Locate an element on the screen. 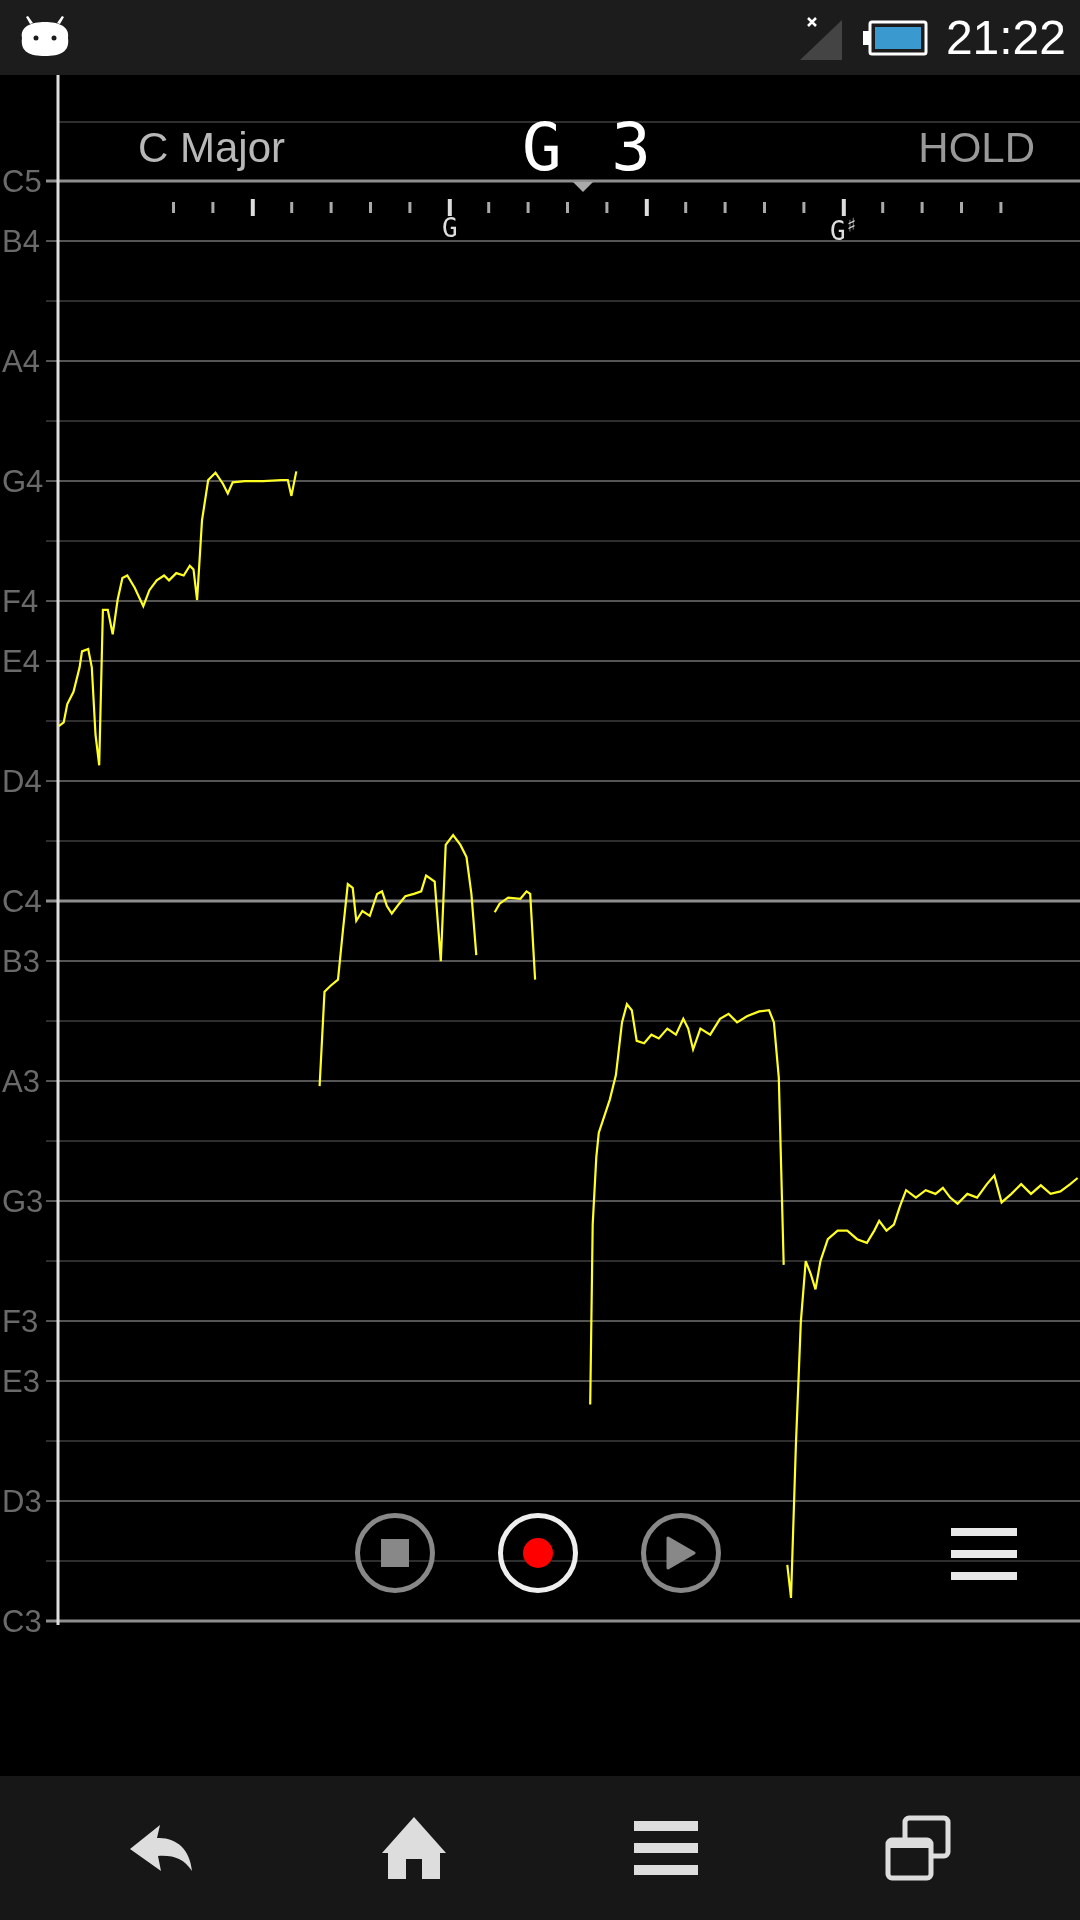  stop-icon is located at coordinates (395, 1553).